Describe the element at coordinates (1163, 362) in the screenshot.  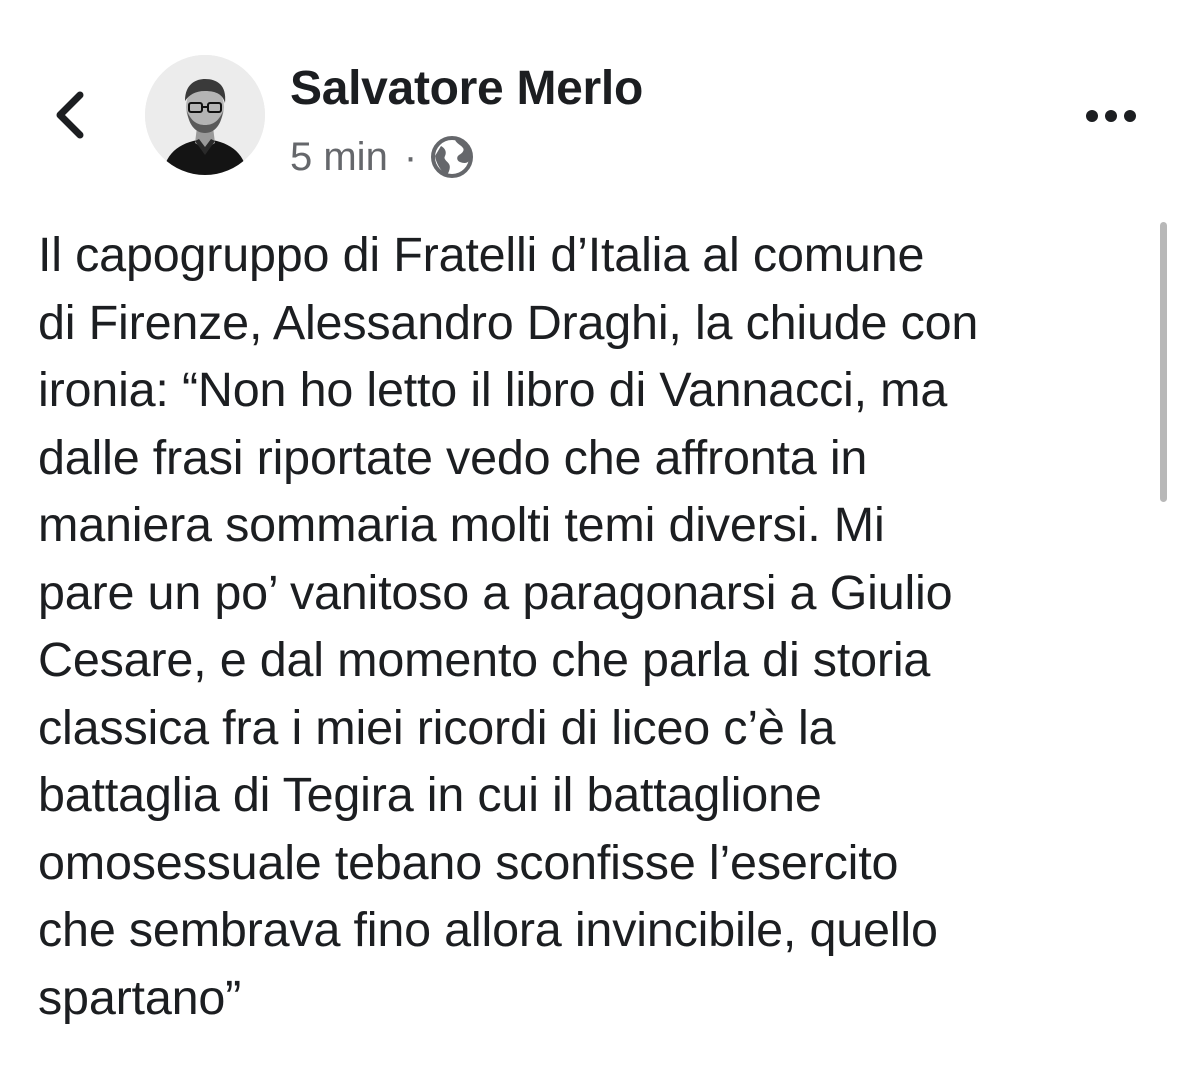
I see `scrollbar-thumb` at that location.